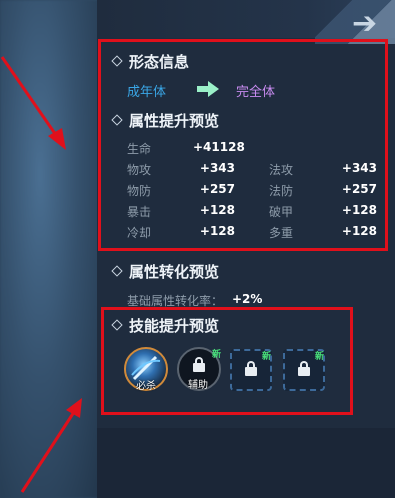  What do you see at coordinates (48, 452) in the screenshot?
I see `annotation-arrow-bottom` at bounding box center [48, 452].